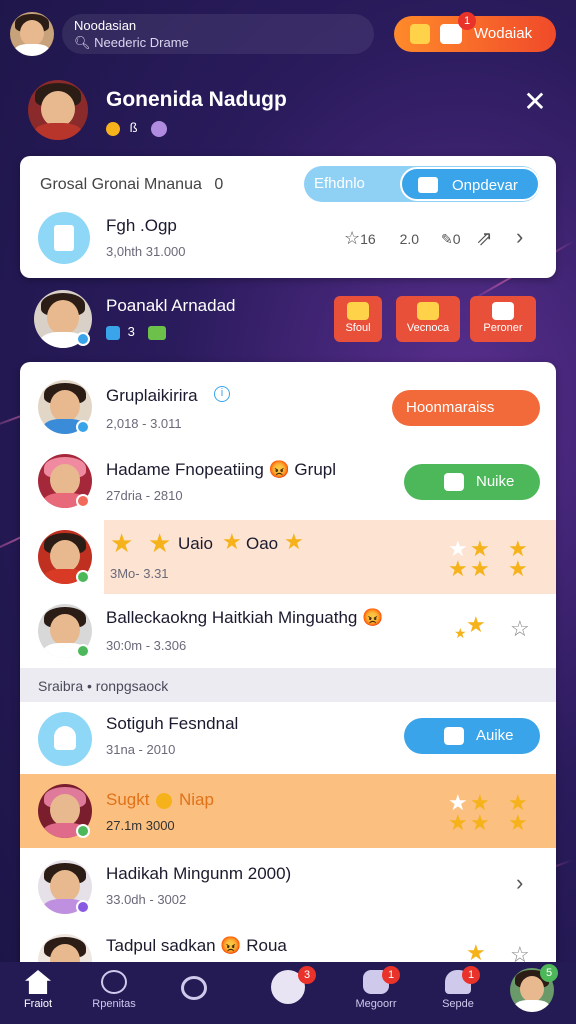 This screenshot has height=1024, width=576. Describe the element at coordinates (196, 99) in the screenshot. I see `profile-name: Gonenida Nadugp` at that location.